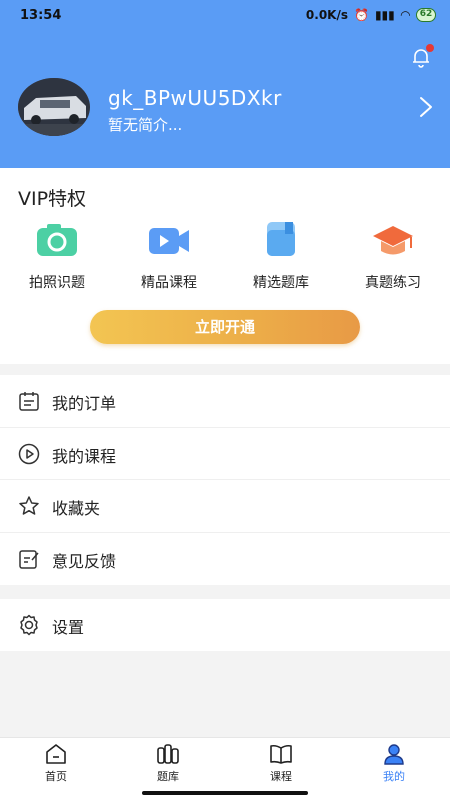 The width and height of the screenshot is (450, 800). What do you see at coordinates (225, 559) in the screenshot?
I see `menu-item-feedback: 意见反馈` at bounding box center [225, 559].